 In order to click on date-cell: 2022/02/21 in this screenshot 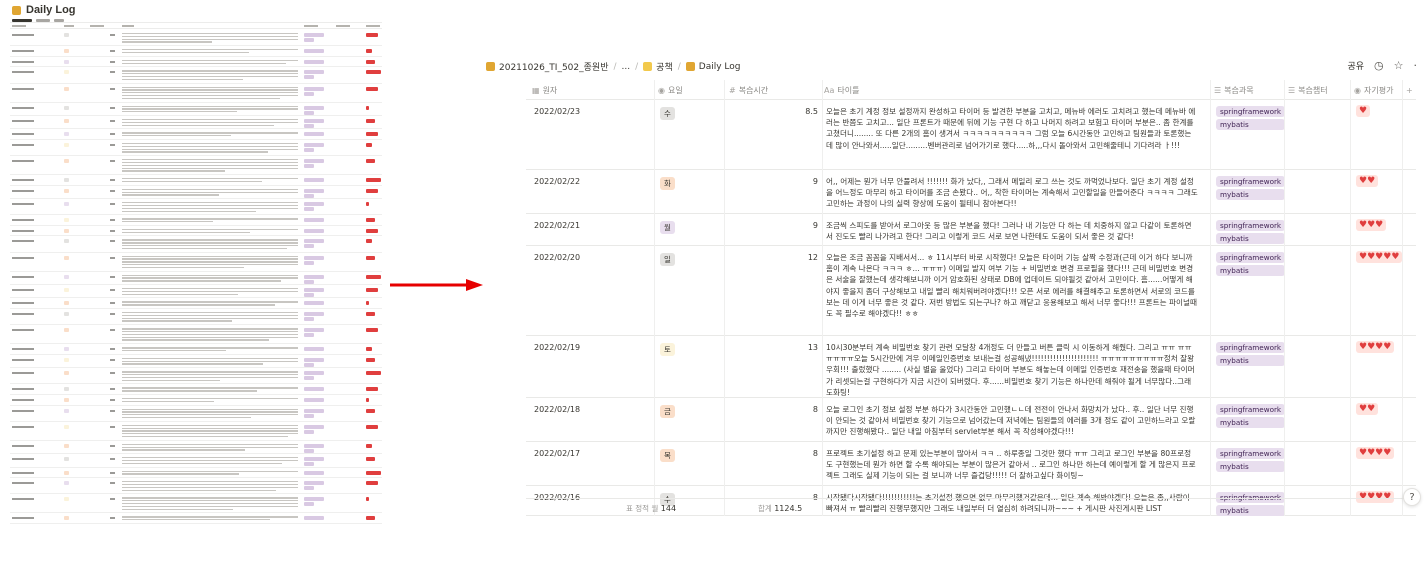, I will do `click(557, 225)`.